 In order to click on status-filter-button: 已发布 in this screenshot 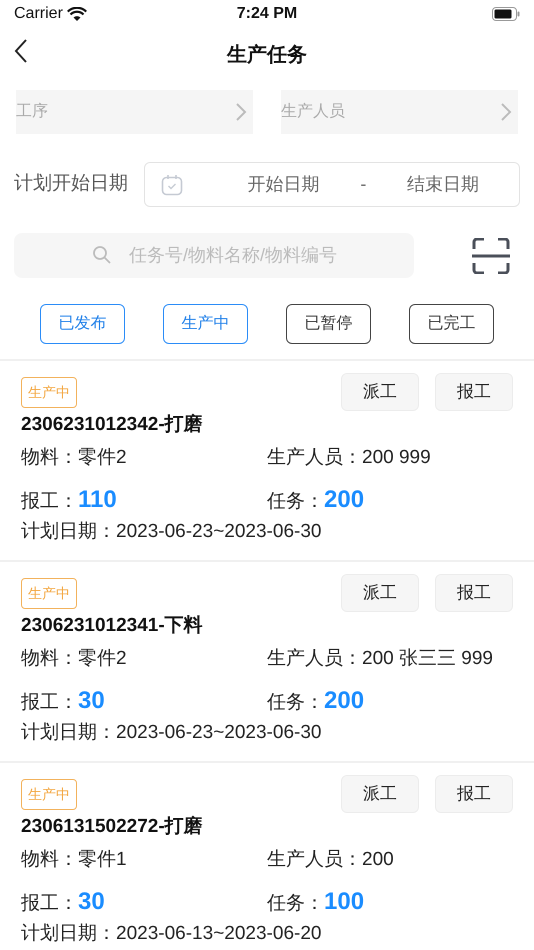, I will do `click(82, 324)`.